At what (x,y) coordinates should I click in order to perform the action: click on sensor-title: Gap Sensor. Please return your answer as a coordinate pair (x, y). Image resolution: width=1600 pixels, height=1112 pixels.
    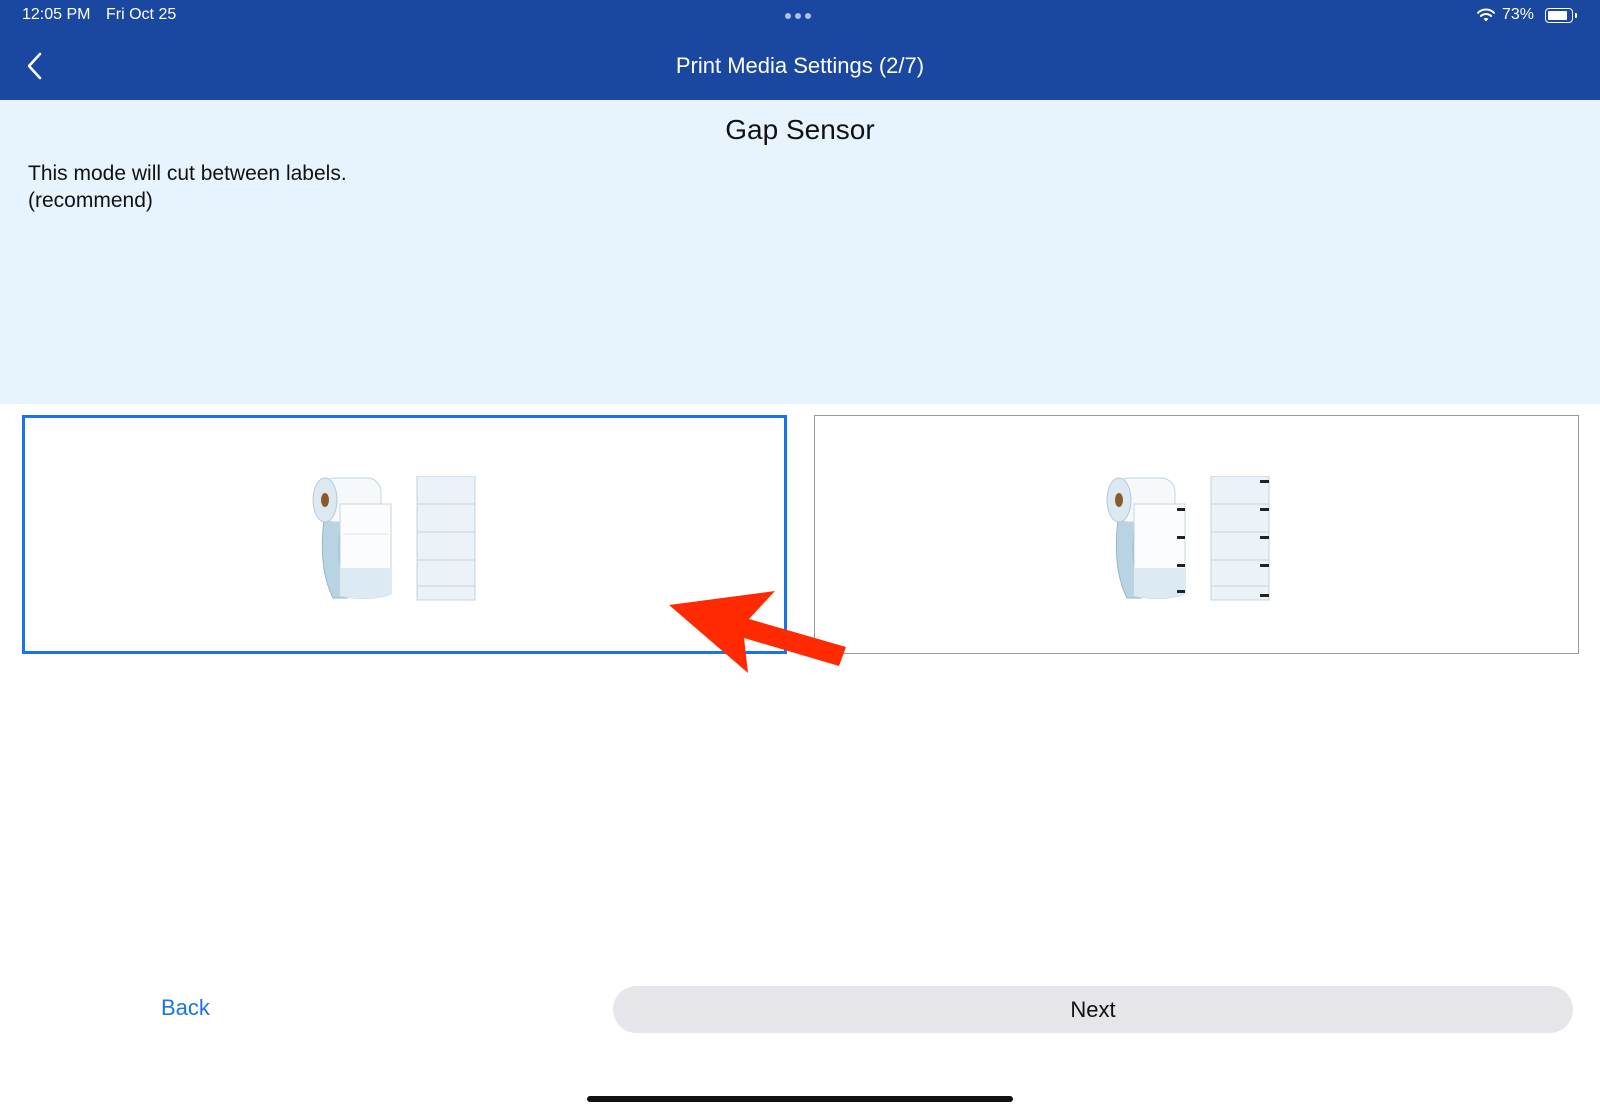
    Looking at the image, I should click on (800, 129).